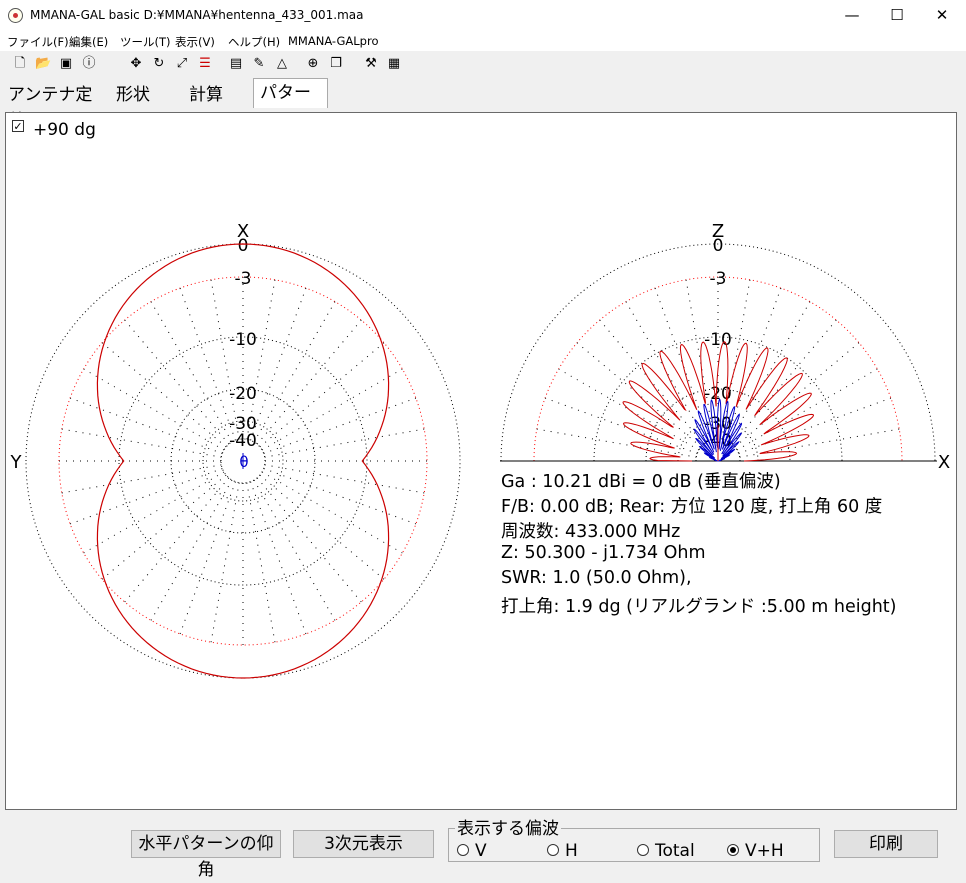 The height and width of the screenshot is (883, 966). Describe the element at coordinates (692, 507) in the screenshot. I see `info-fb: F/B: 0.00 dB; Rear: 方位 120 度, 打上角 60 度` at that location.